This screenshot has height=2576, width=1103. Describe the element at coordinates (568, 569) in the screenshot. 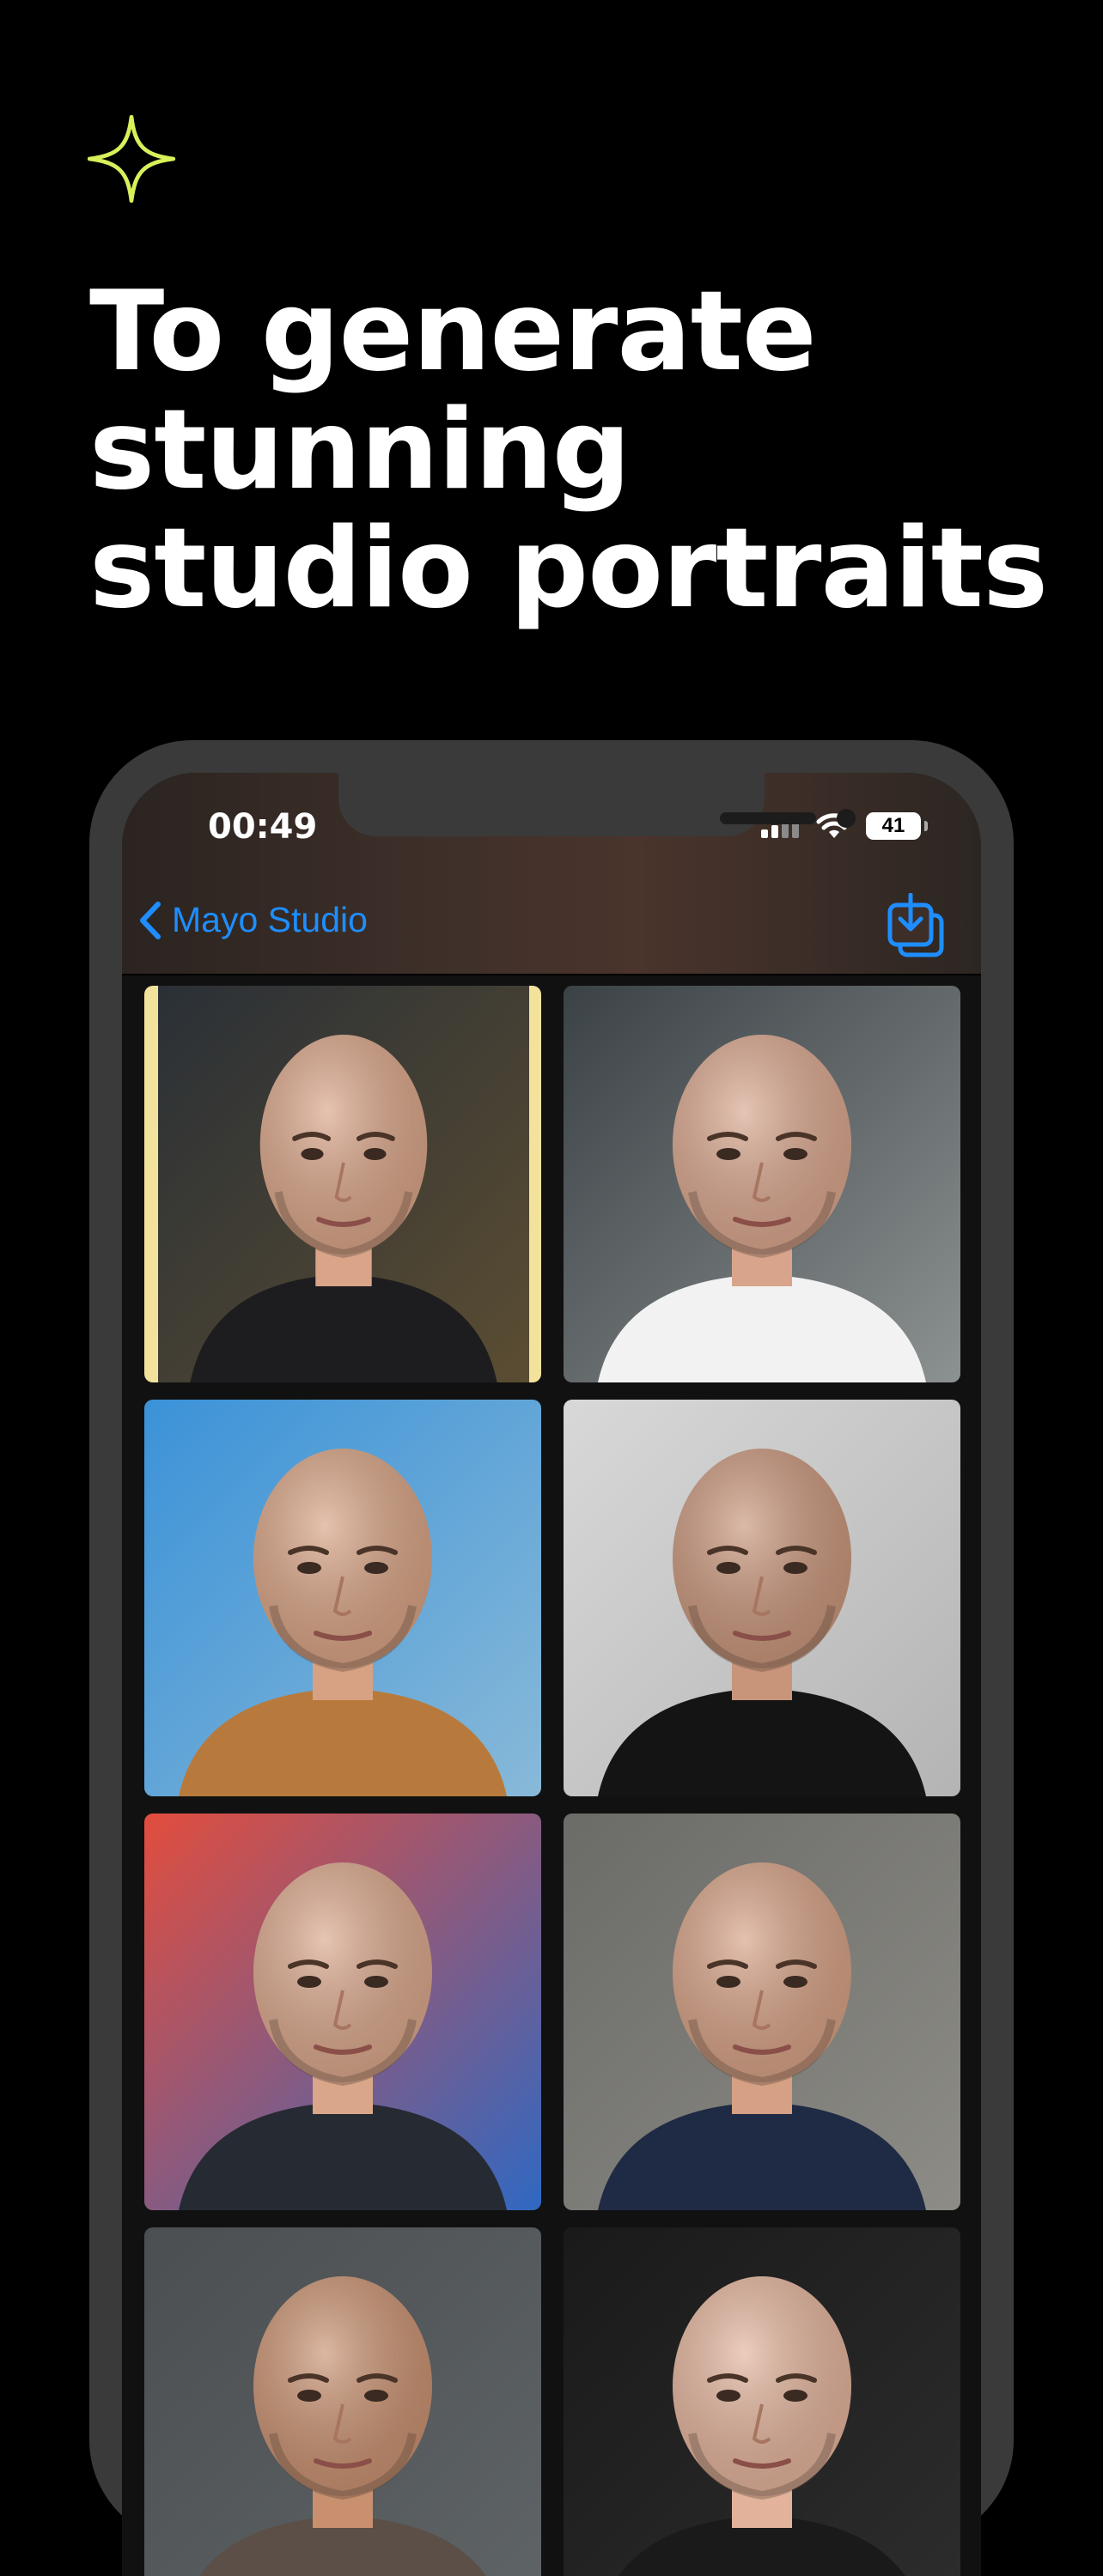

I see `headline-line-3: studio portraits` at that location.